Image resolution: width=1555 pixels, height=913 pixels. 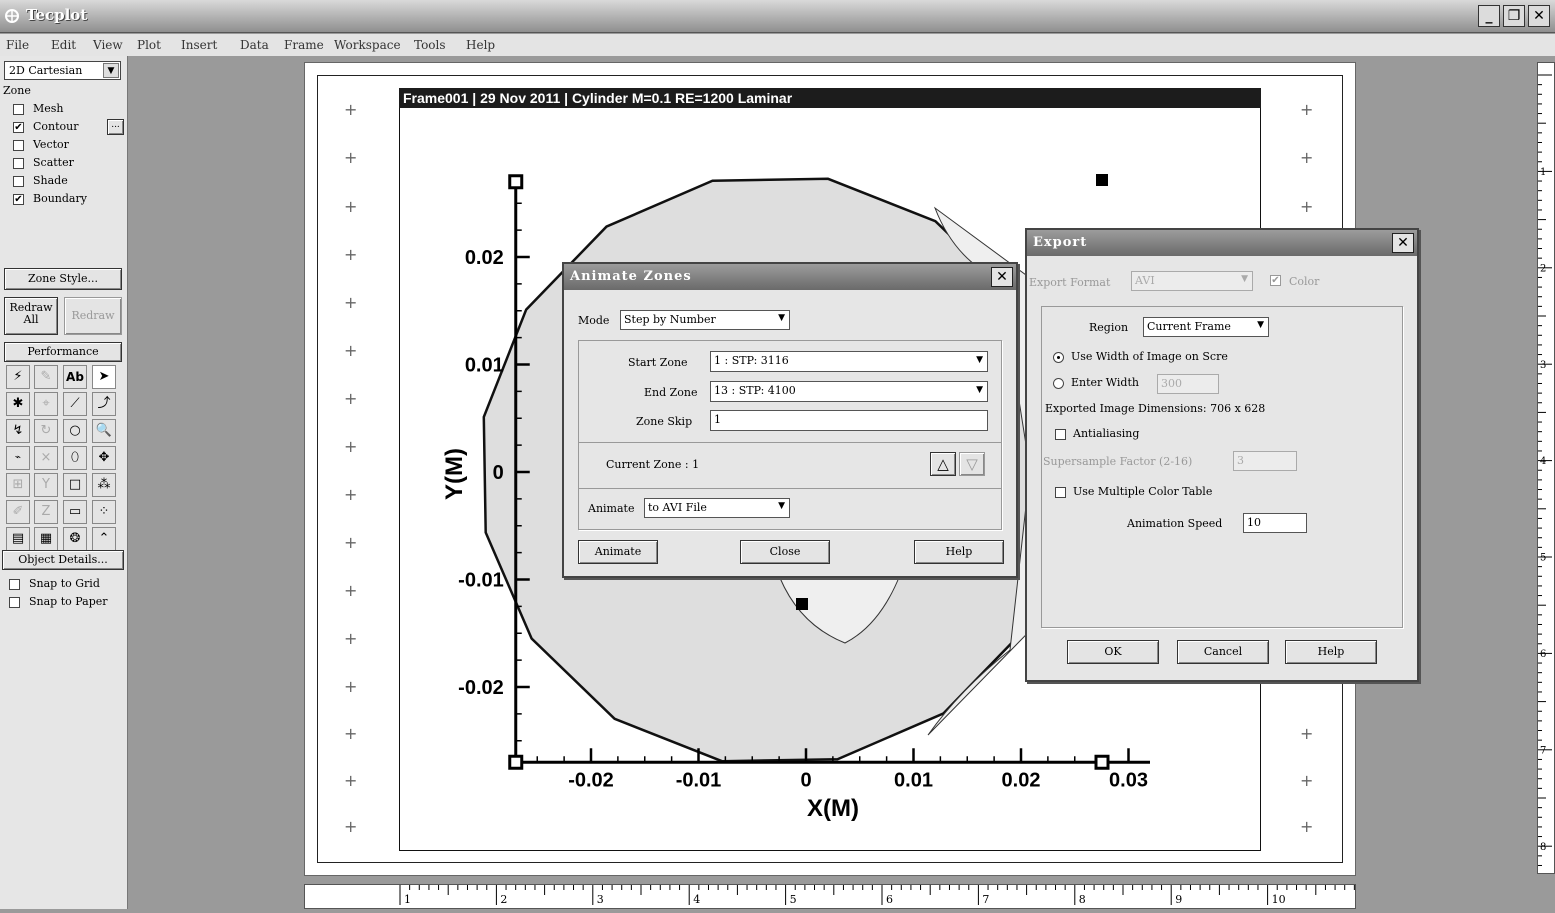 I want to click on supersample-input: 3, so click(x=1265, y=461).